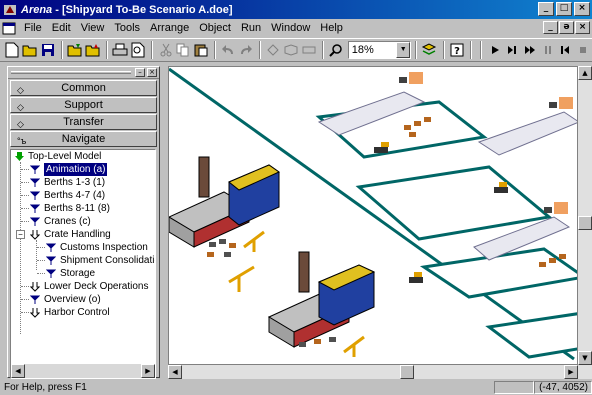  Describe the element at coordinates (128, 28) in the screenshot. I see `menu-tools: Tools` at that location.